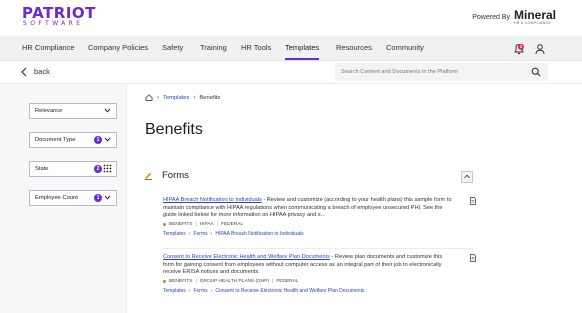 Image resolution: width=582 pixels, height=313 pixels. What do you see at coordinates (302, 48) in the screenshot?
I see `nav-templates: Templates` at bounding box center [302, 48].